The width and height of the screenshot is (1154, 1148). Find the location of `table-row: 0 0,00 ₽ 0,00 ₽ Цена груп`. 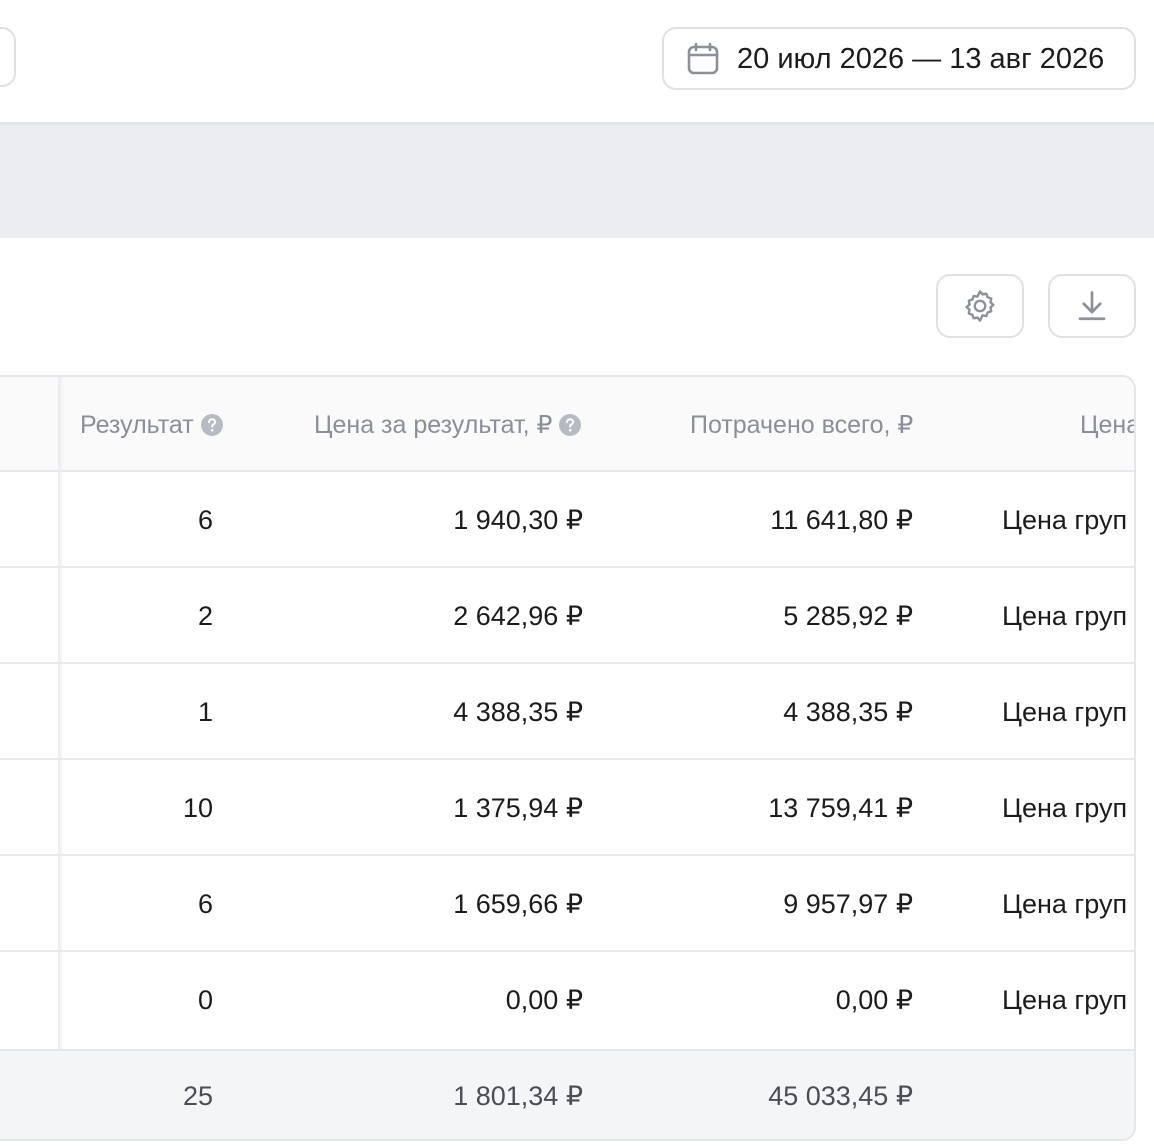

table-row: 0 0,00 ₽ 0,00 ₽ Цена груп is located at coordinates (567, 1000).